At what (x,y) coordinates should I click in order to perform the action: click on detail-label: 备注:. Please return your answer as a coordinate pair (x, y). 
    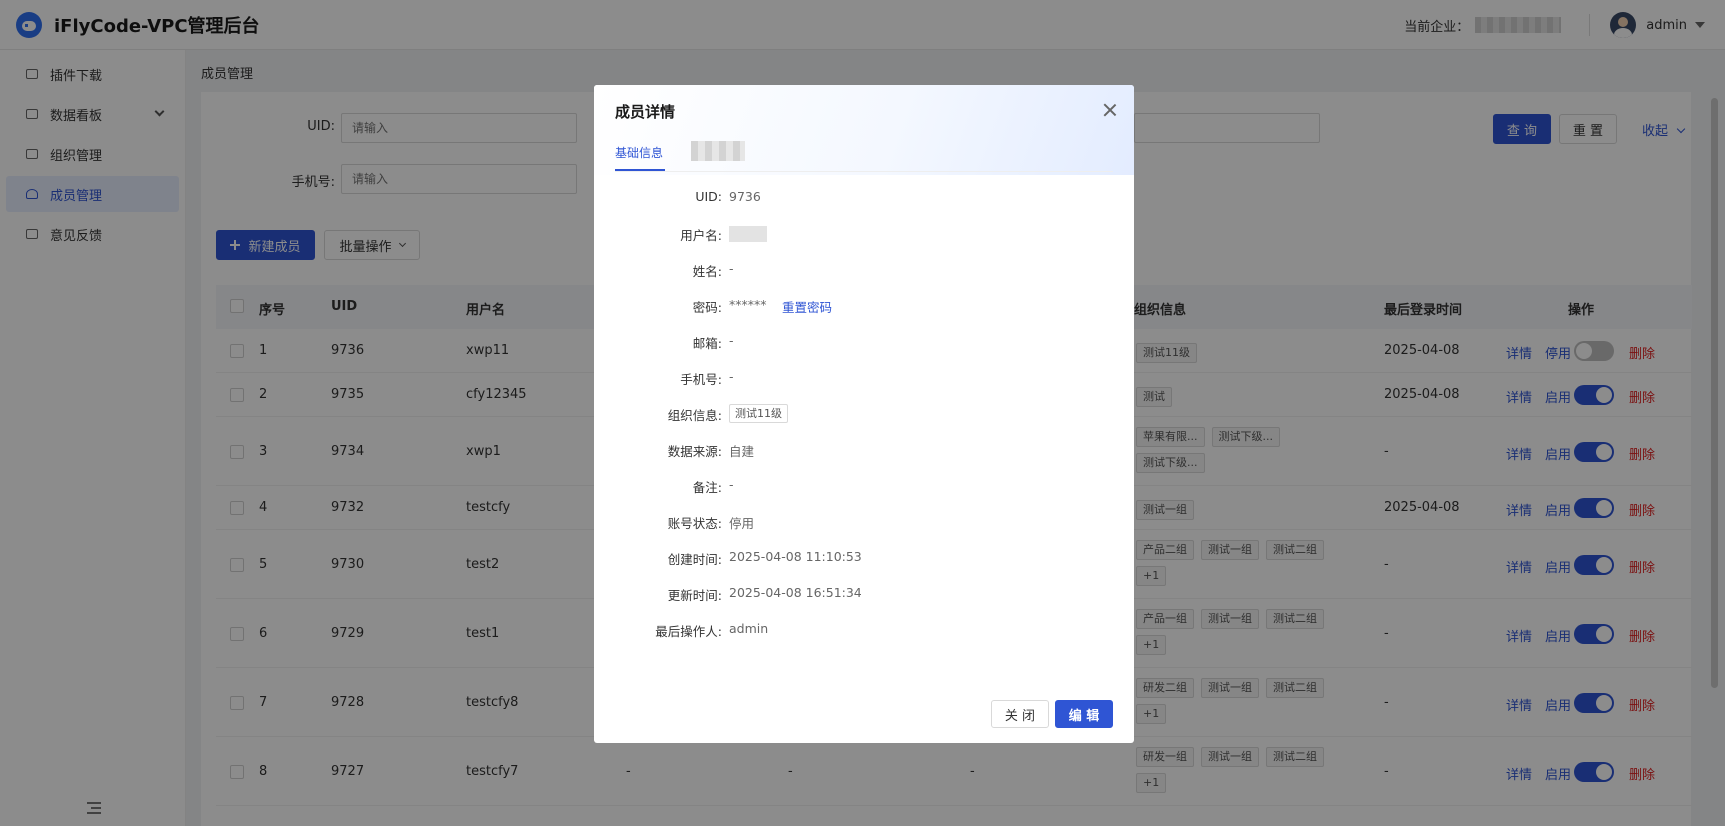
    Looking at the image, I should click on (707, 487).